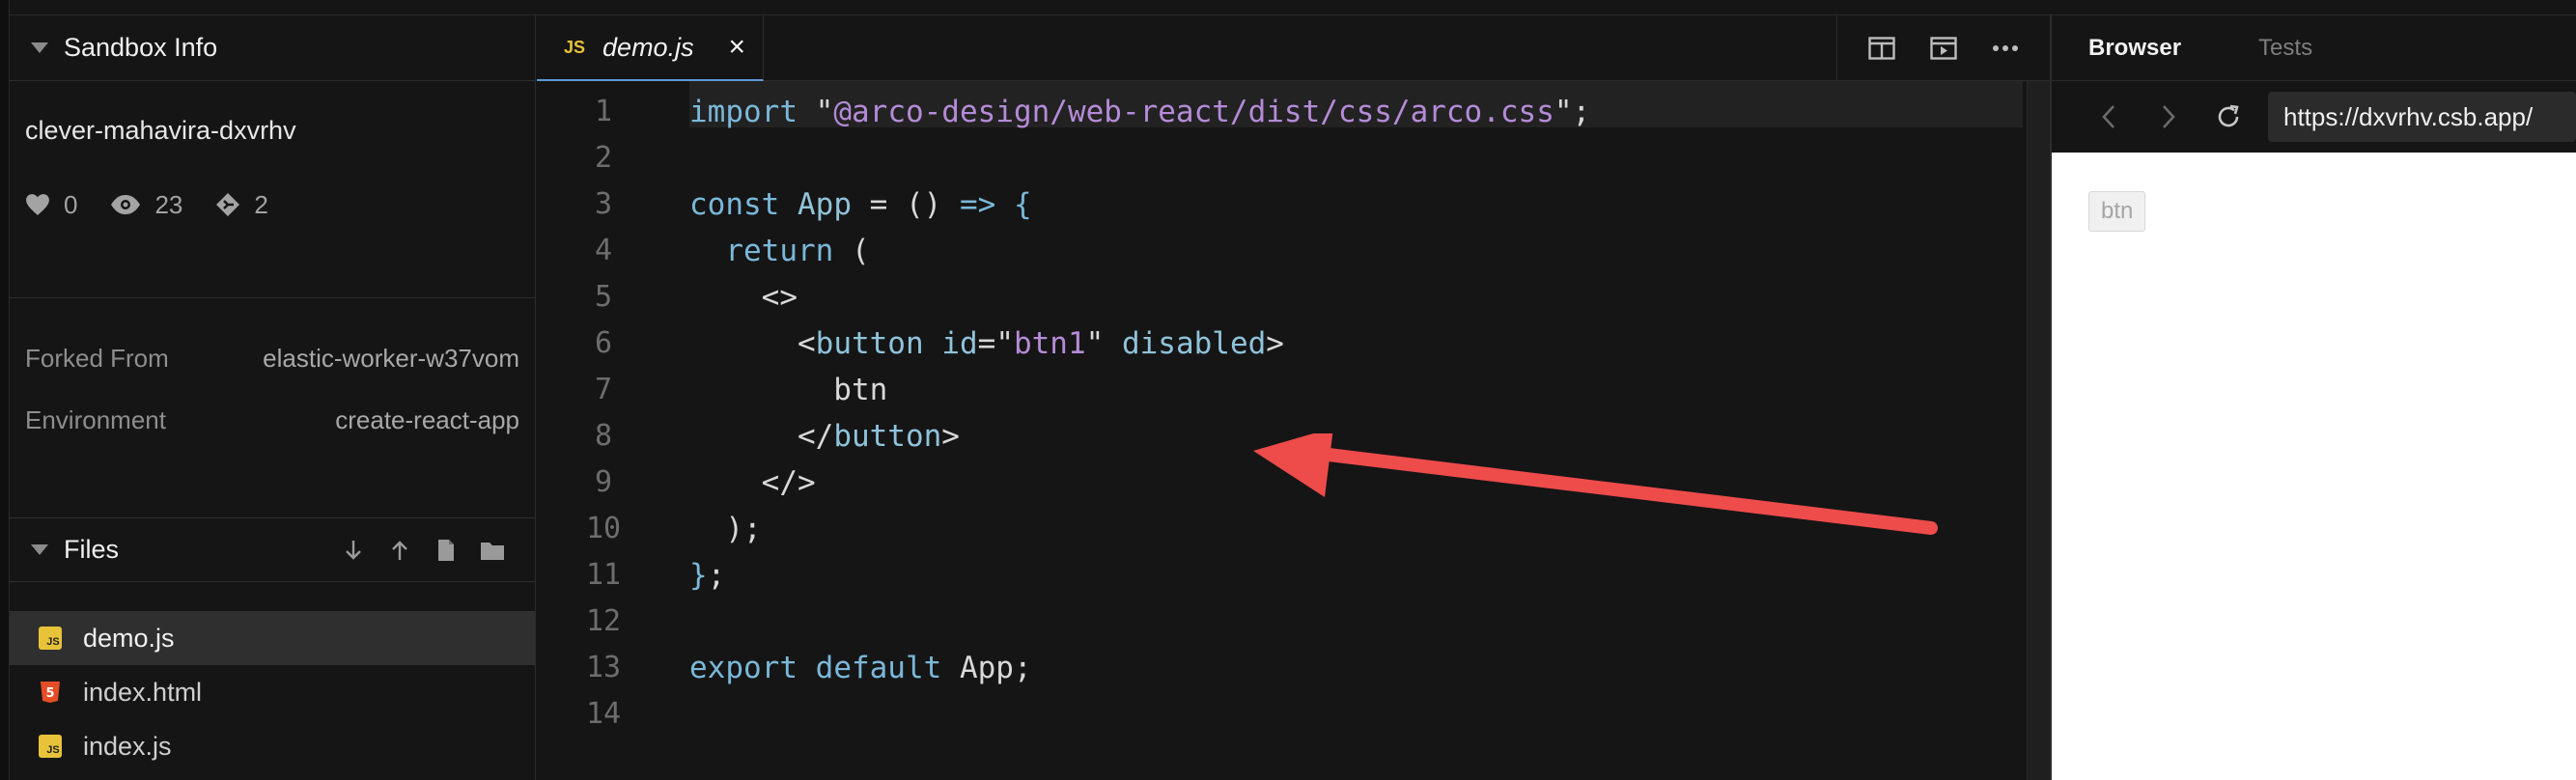 The image size is (2576, 780). What do you see at coordinates (400, 550) in the screenshot?
I see `upload-icon` at bounding box center [400, 550].